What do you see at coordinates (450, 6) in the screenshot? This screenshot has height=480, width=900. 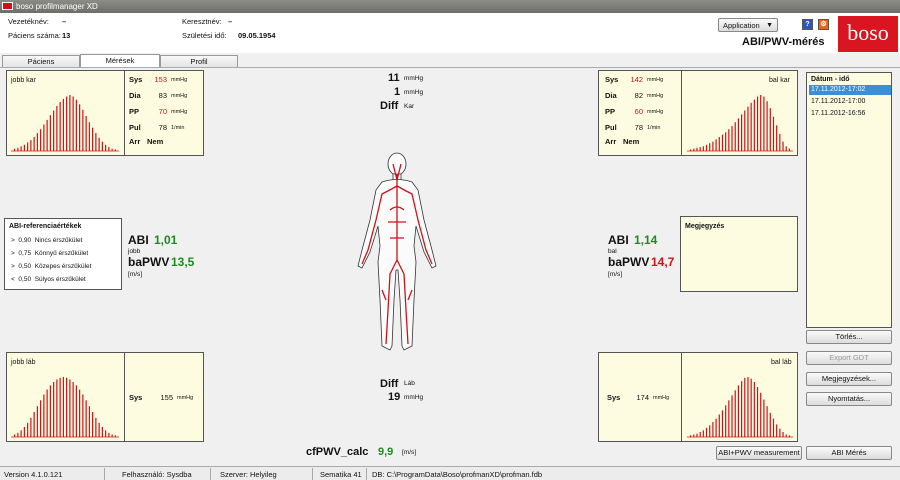 I see `window-titlebar: boso profilmanager XD` at bounding box center [450, 6].